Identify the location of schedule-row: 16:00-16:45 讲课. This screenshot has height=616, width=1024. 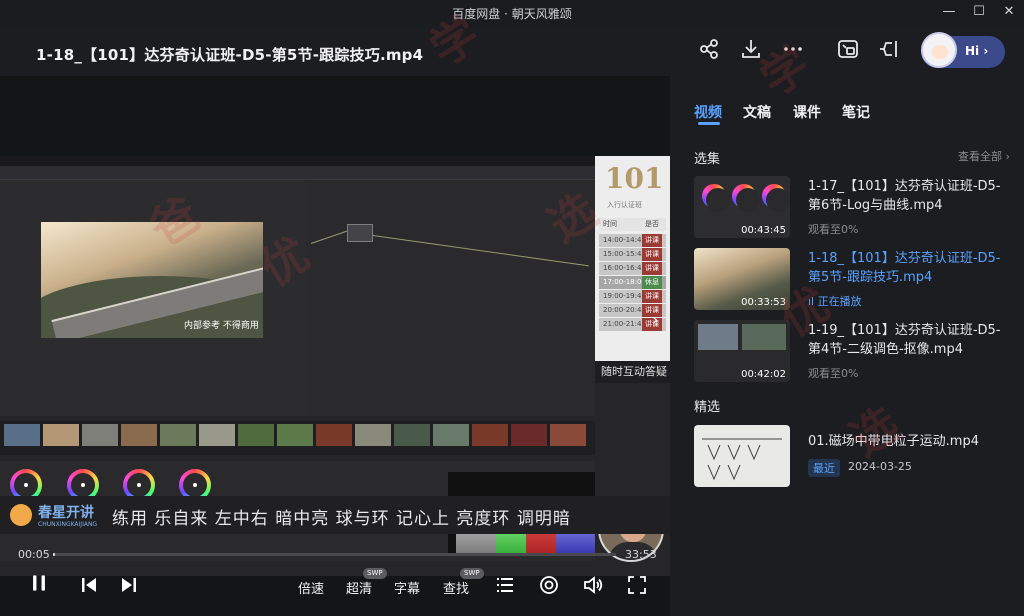
(632, 268).